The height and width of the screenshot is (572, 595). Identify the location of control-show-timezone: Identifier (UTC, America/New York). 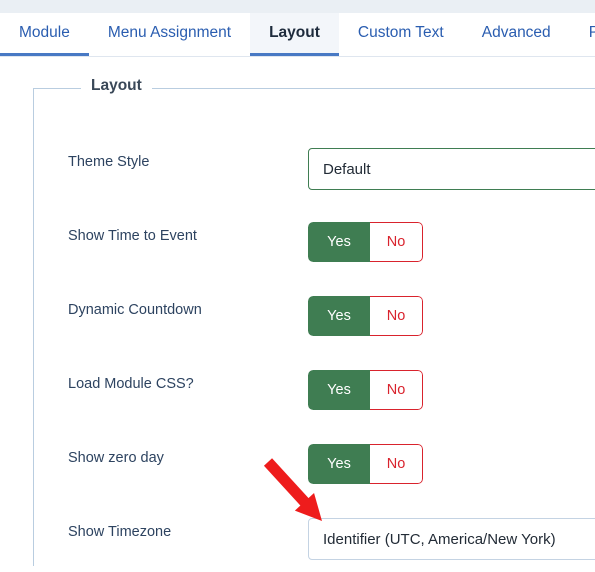
(451, 539).